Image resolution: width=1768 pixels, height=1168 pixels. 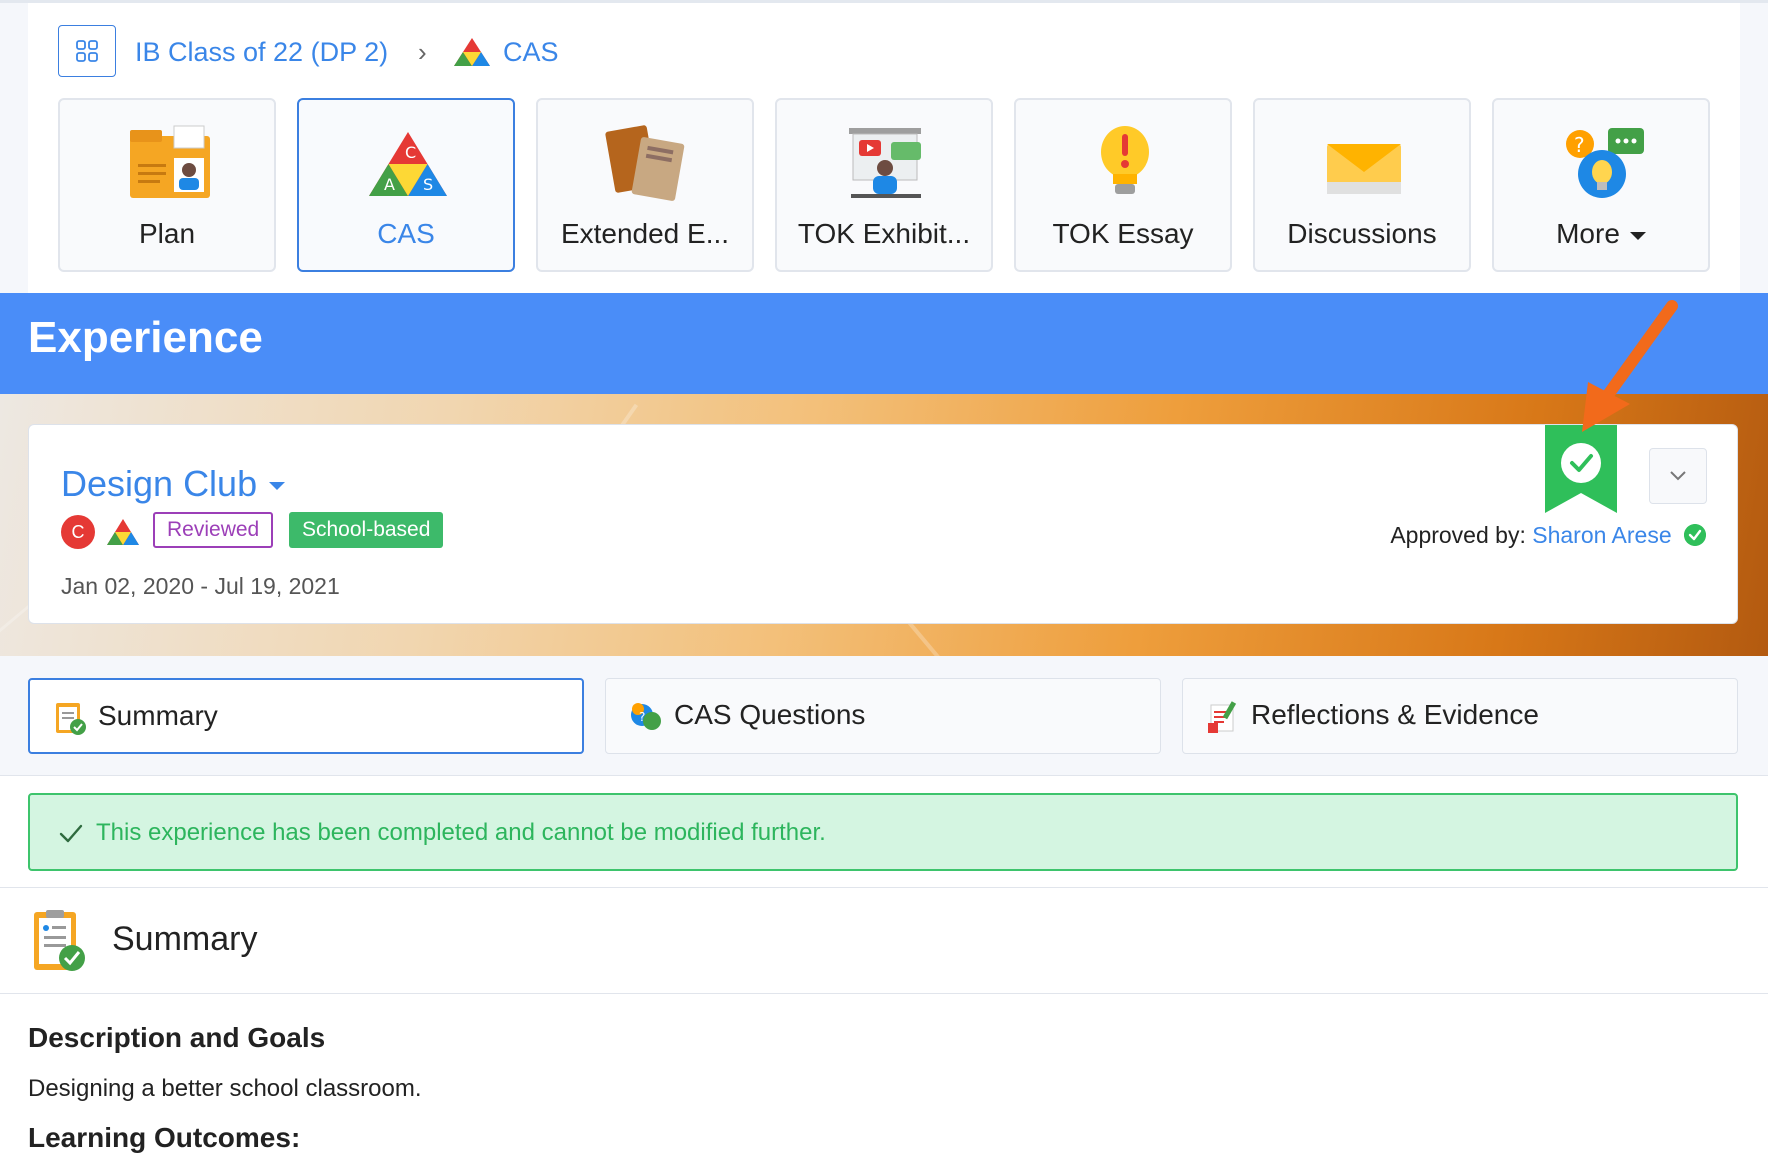 I want to click on tile-tok-essay: TOK Essay, so click(x=1123, y=185).